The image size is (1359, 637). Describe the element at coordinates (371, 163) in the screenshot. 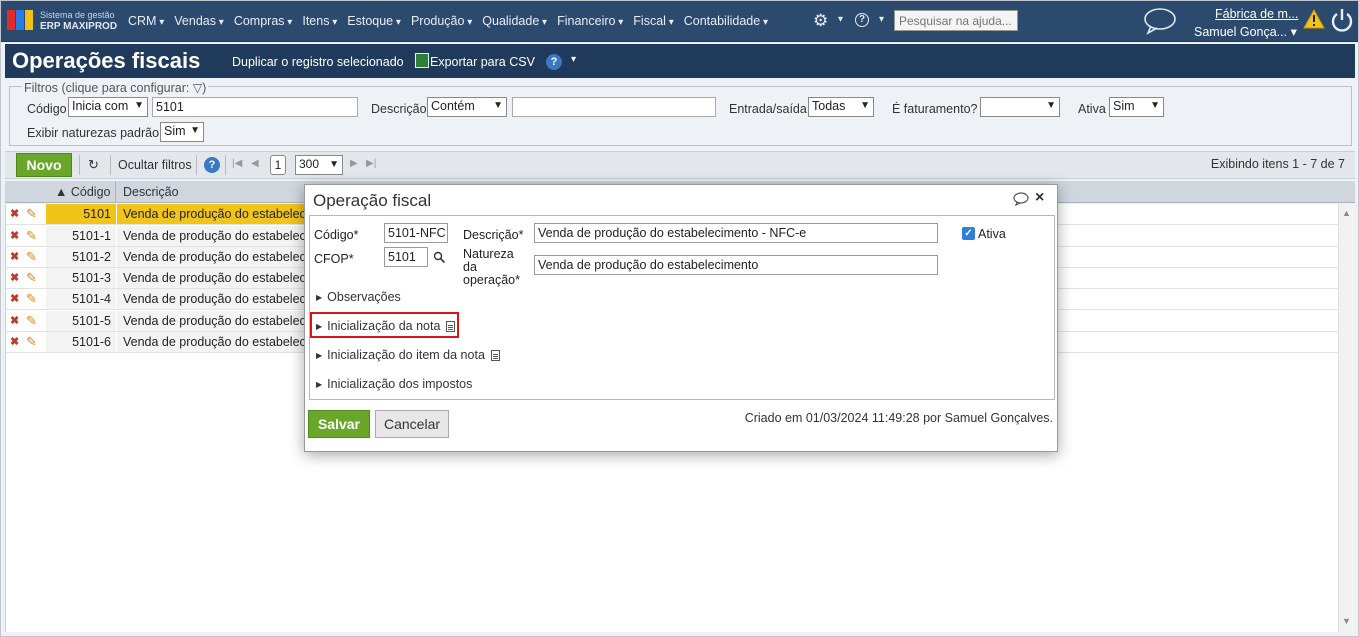

I see `last-page-icon: ▶|` at that location.